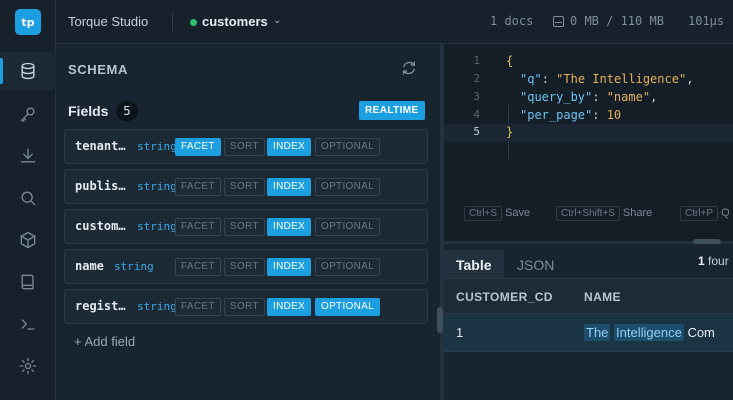 The width and height of the screenshot is (733, 400). Describe the element at coordinates (535, 265) in the screenshot. I see `tab-json: JSON` at that location.